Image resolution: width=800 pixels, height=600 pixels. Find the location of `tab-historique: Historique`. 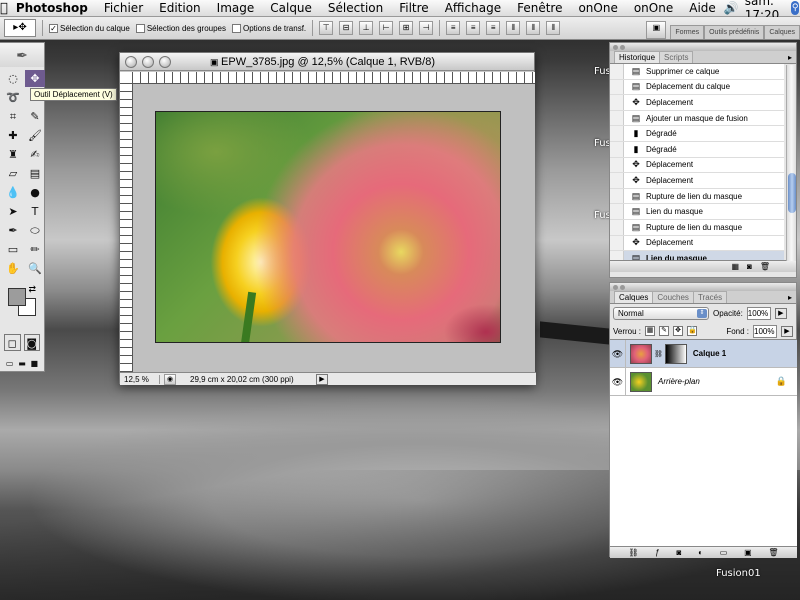

tab-historique: Historique is located at coordinates (637, 57).